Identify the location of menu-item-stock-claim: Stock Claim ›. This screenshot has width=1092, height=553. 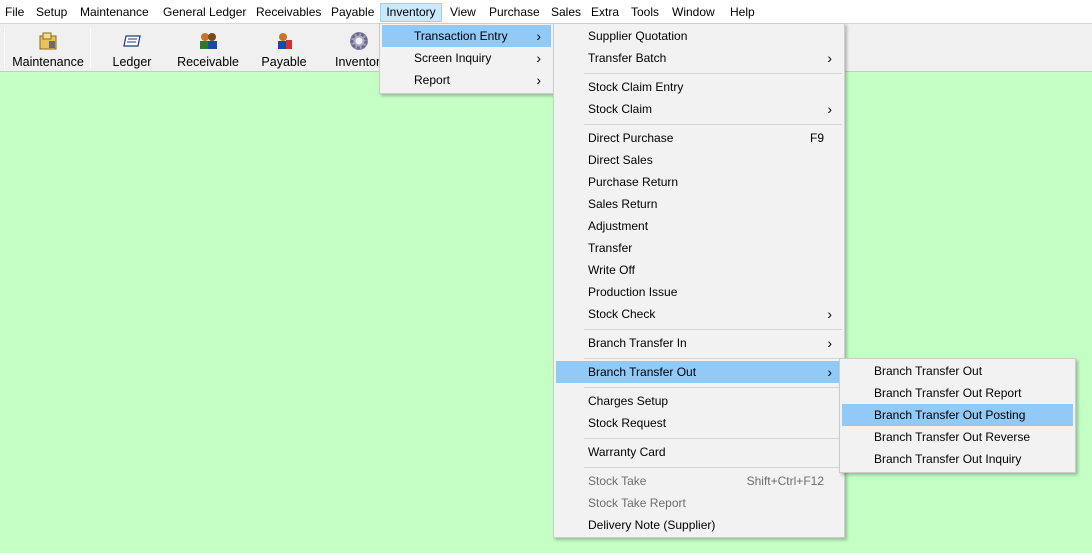
(699, 109).